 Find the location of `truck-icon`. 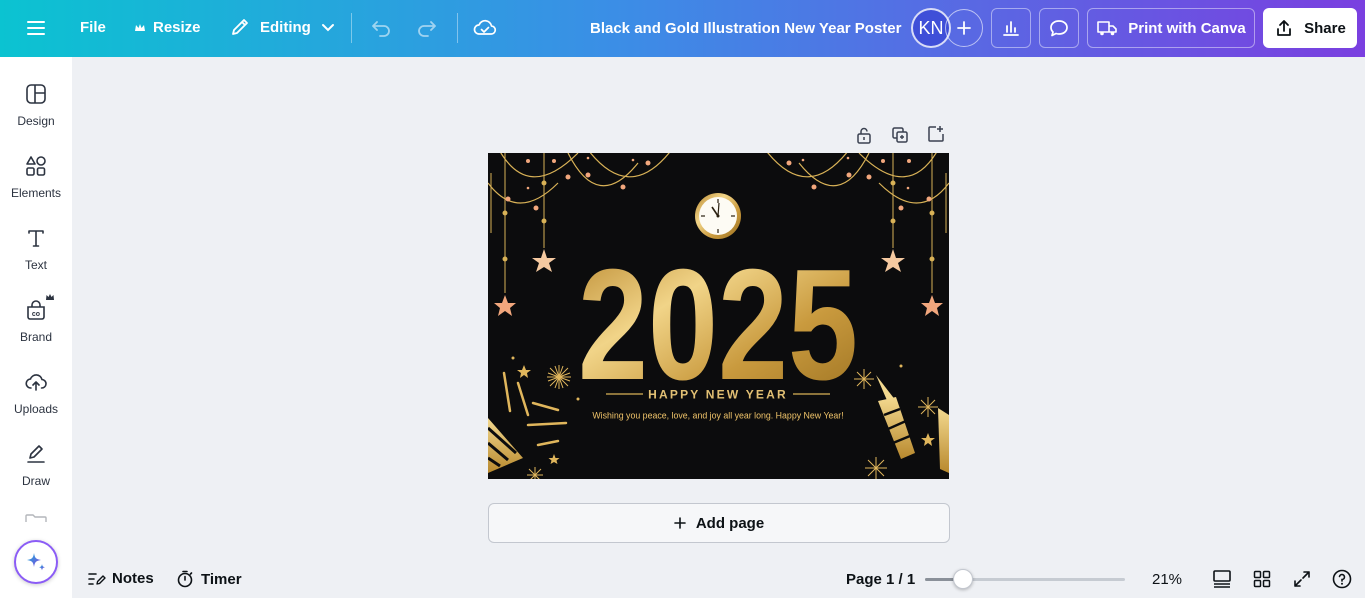

truck-icon is located at coordinates (1107, 28).